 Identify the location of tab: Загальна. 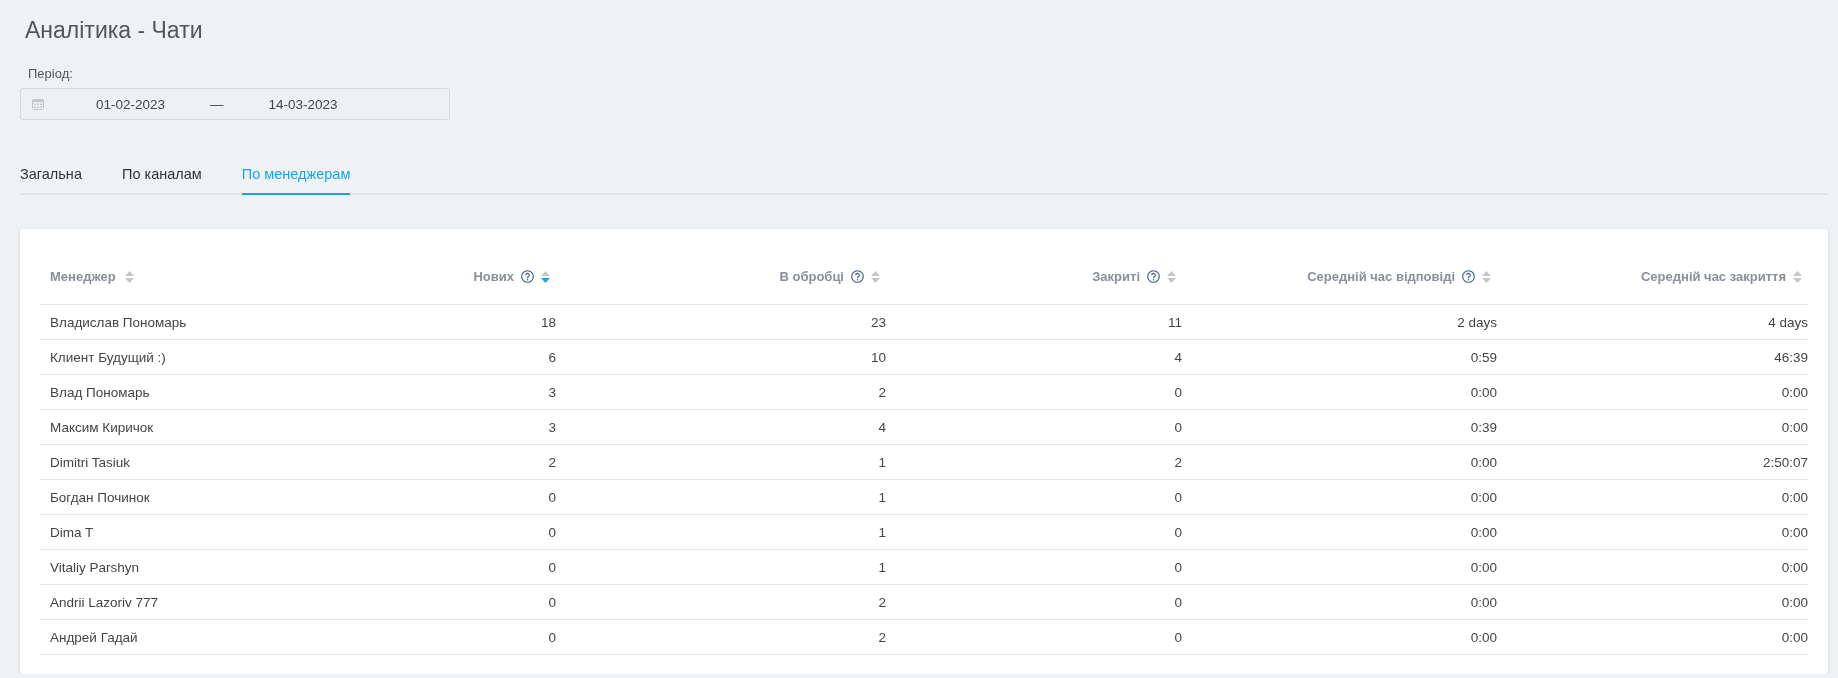
(51, 180).